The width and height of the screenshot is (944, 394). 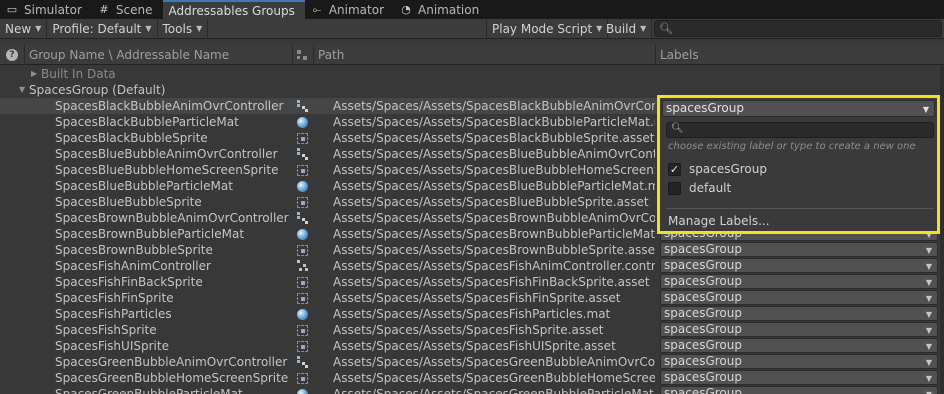 I want to click on play-mode-script-dropdown: Play Mode Script ▼, so click(x=547, y=28).